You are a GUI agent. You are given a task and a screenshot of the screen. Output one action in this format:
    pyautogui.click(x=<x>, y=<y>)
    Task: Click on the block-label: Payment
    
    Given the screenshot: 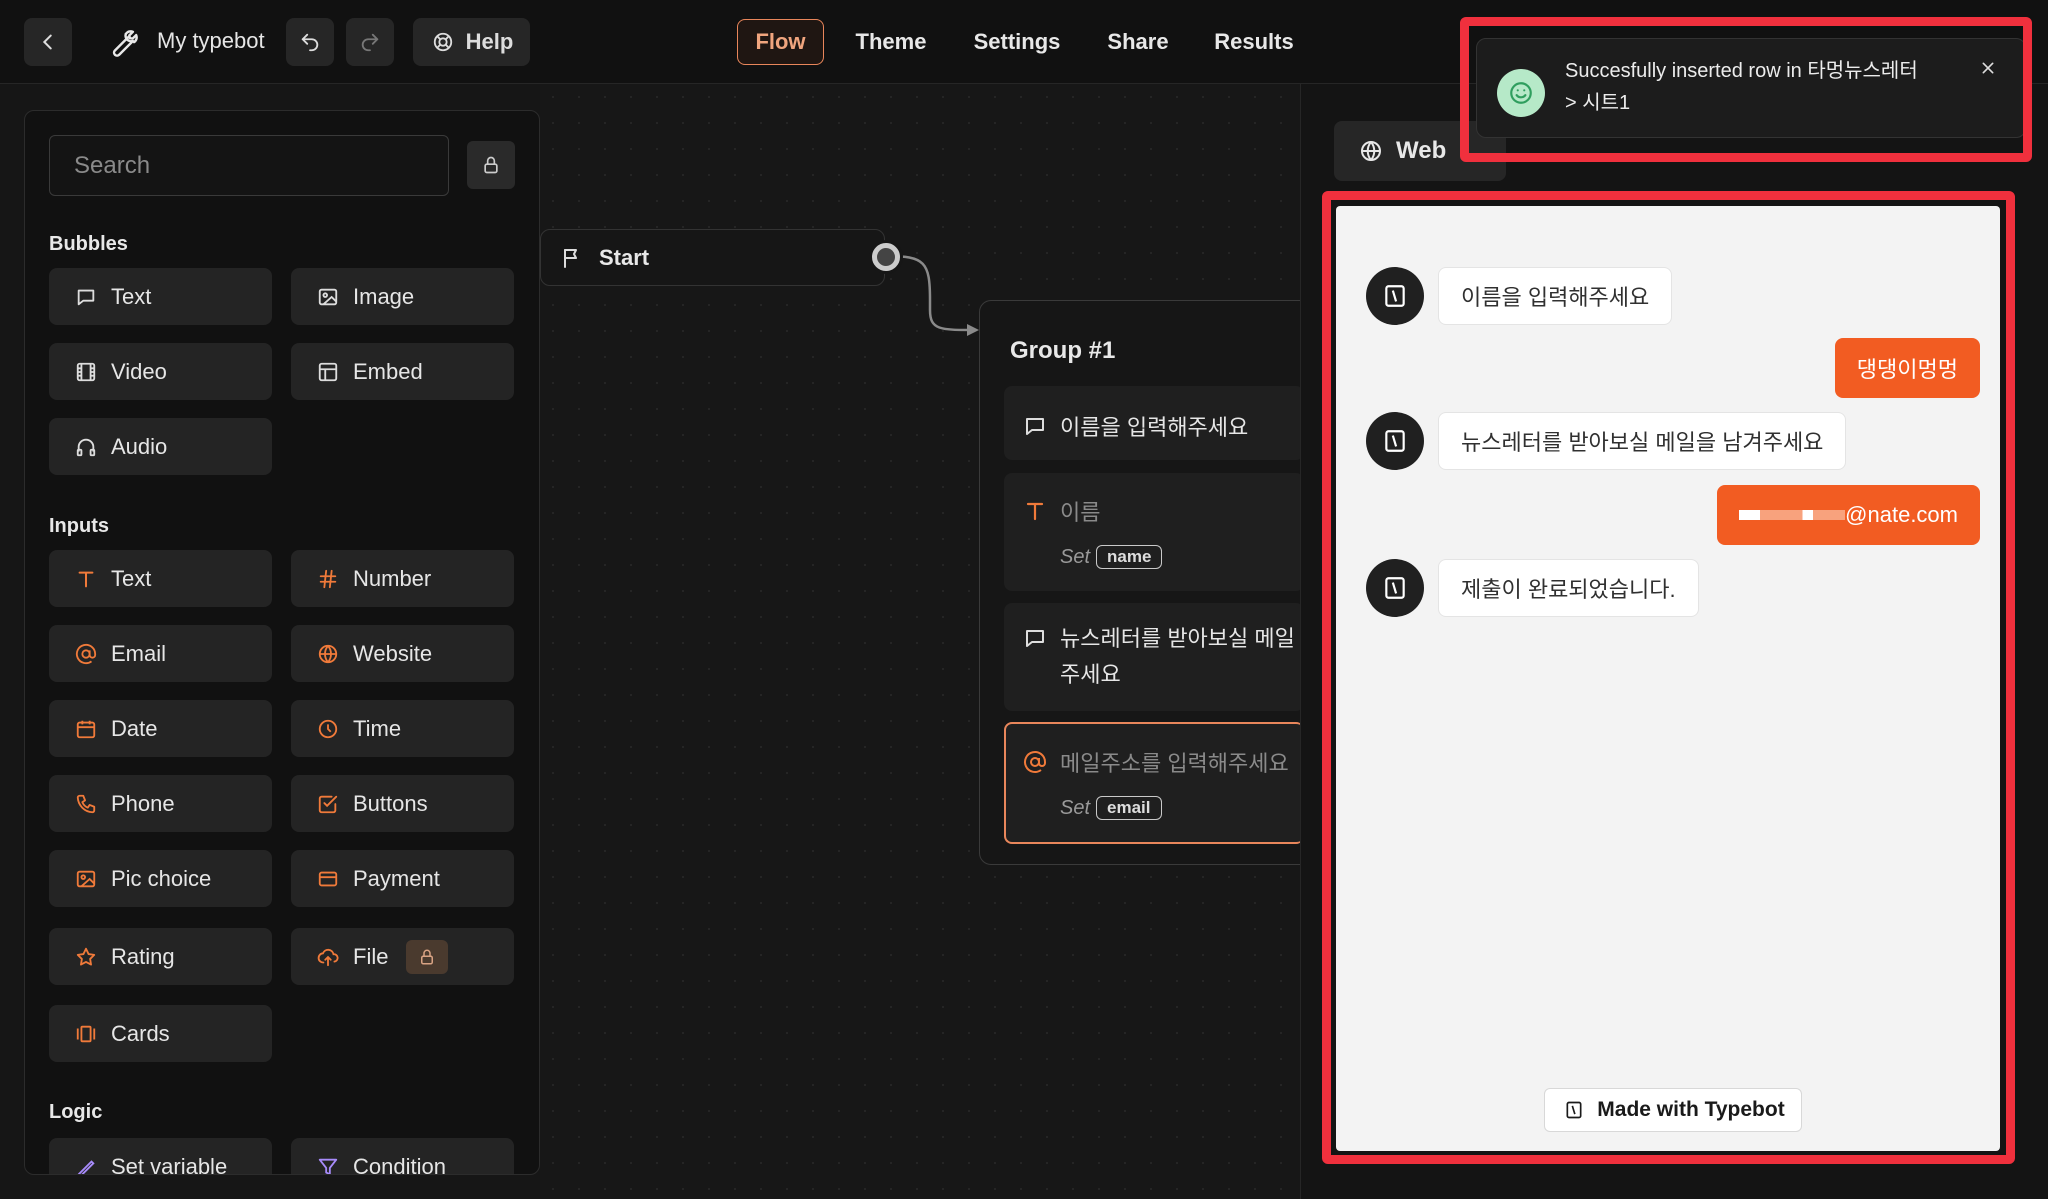 What is the action you would take?
    pyautogui.click(x=396, y=878)
    